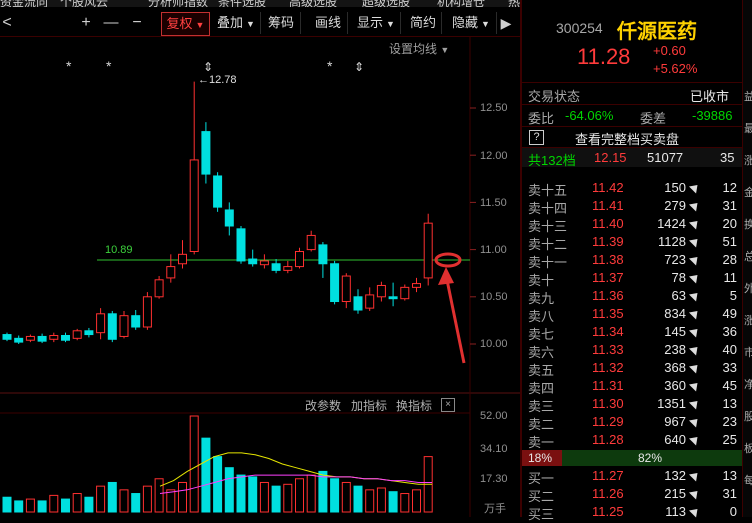 The height and width of the screenshot is (523, 752). I want to click on price-tick: 11.50, so click(493, 203).